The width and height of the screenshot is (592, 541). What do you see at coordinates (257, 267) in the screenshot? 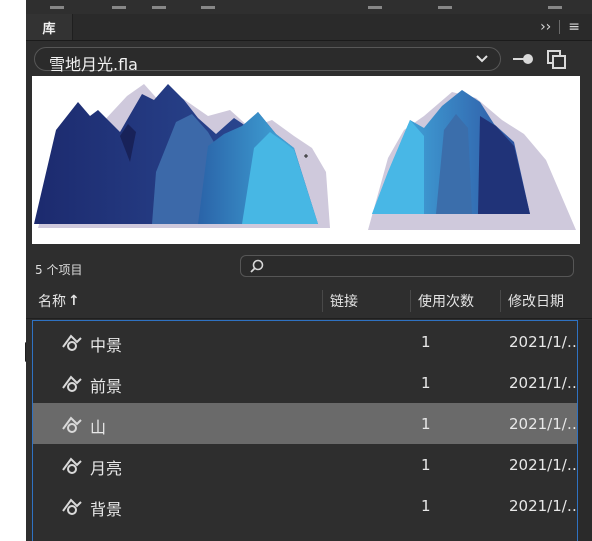
I see `search-icon` at bounding box center [257, 267].